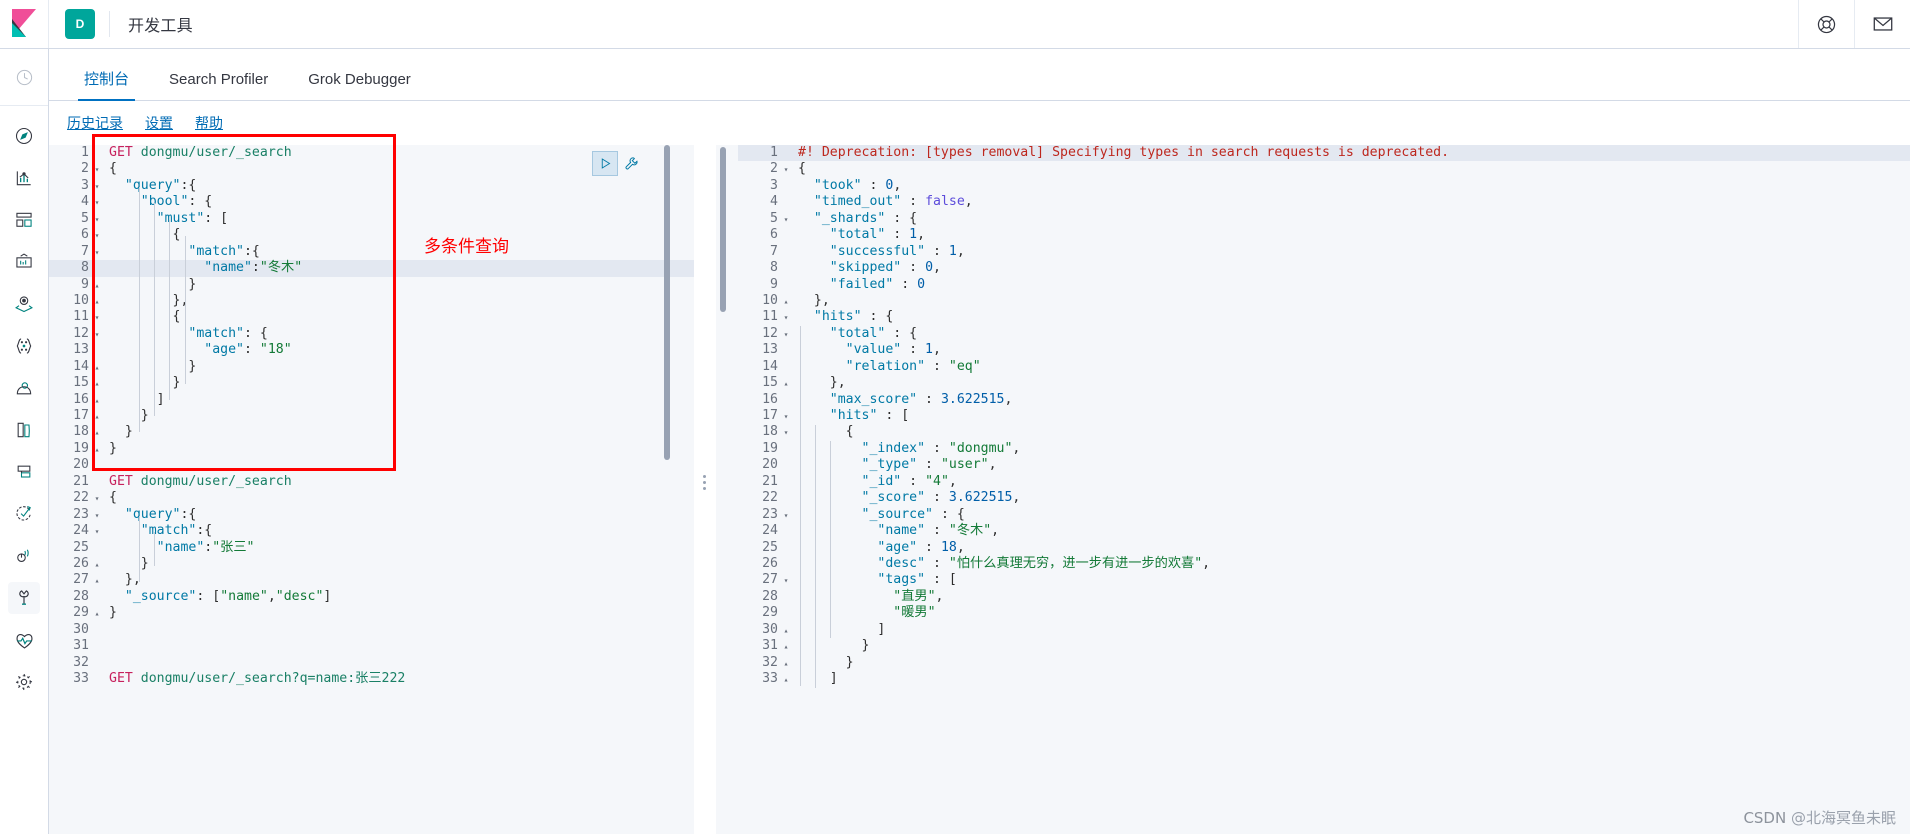 This screenshot has height=834, width=1910. I want to click on kibana-logo-cell, so click(24, 24).